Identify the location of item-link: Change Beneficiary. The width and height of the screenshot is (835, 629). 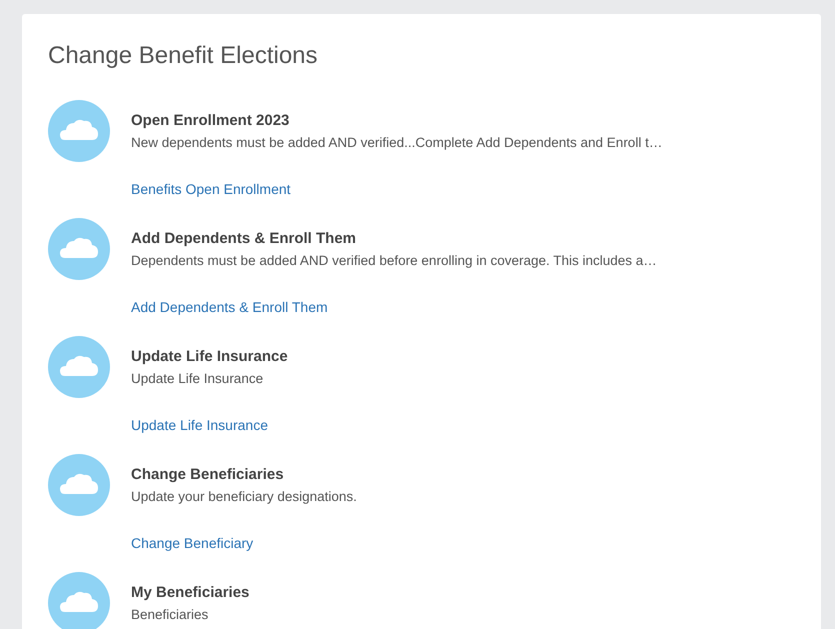
(192, 543).